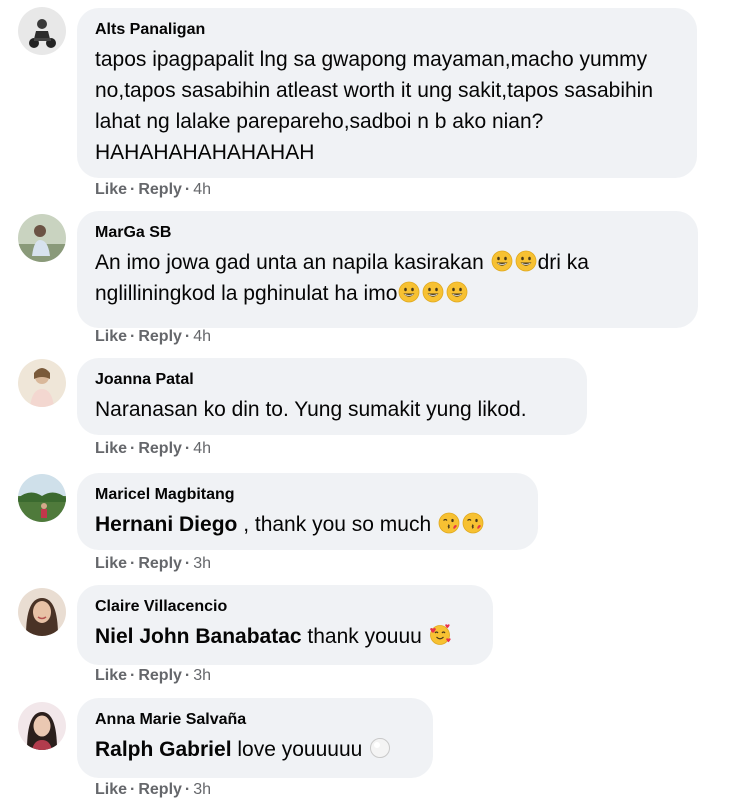  Describe the element at coordinates (332, 380) in the screenshot. I see `comment-author: Joanna Patal` at that location.